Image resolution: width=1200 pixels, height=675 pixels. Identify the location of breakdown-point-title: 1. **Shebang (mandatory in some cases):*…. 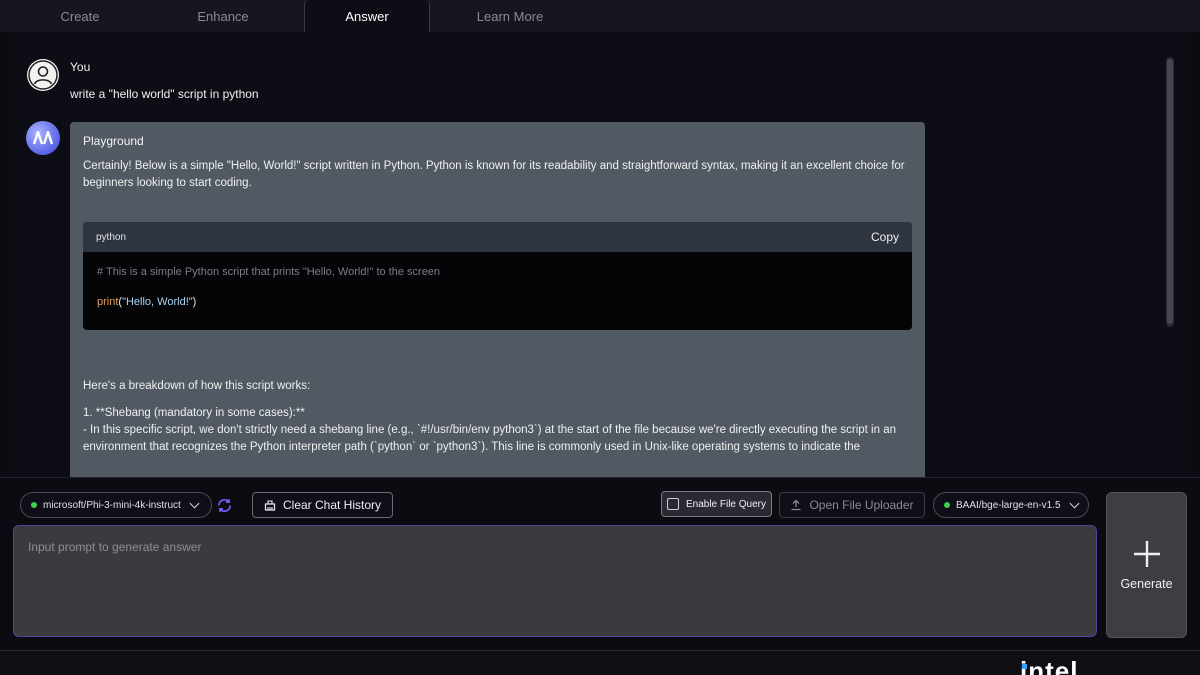
(194, 413).